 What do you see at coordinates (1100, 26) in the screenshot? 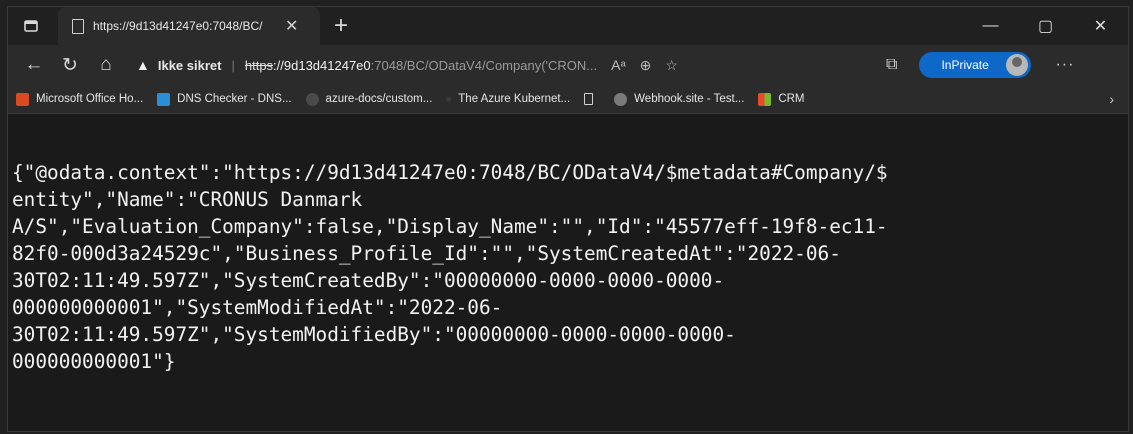
I see `close-window-button: ✕` at bounding box center [1100, 26].